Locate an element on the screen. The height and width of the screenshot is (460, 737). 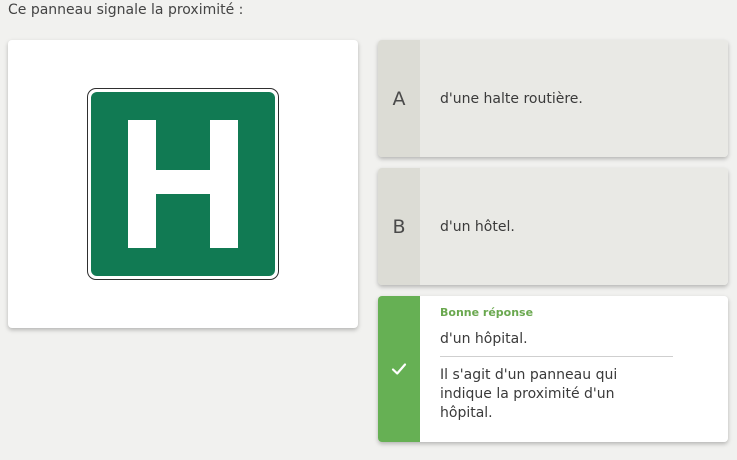
correct-indicator is located at coordinates (399, 369).